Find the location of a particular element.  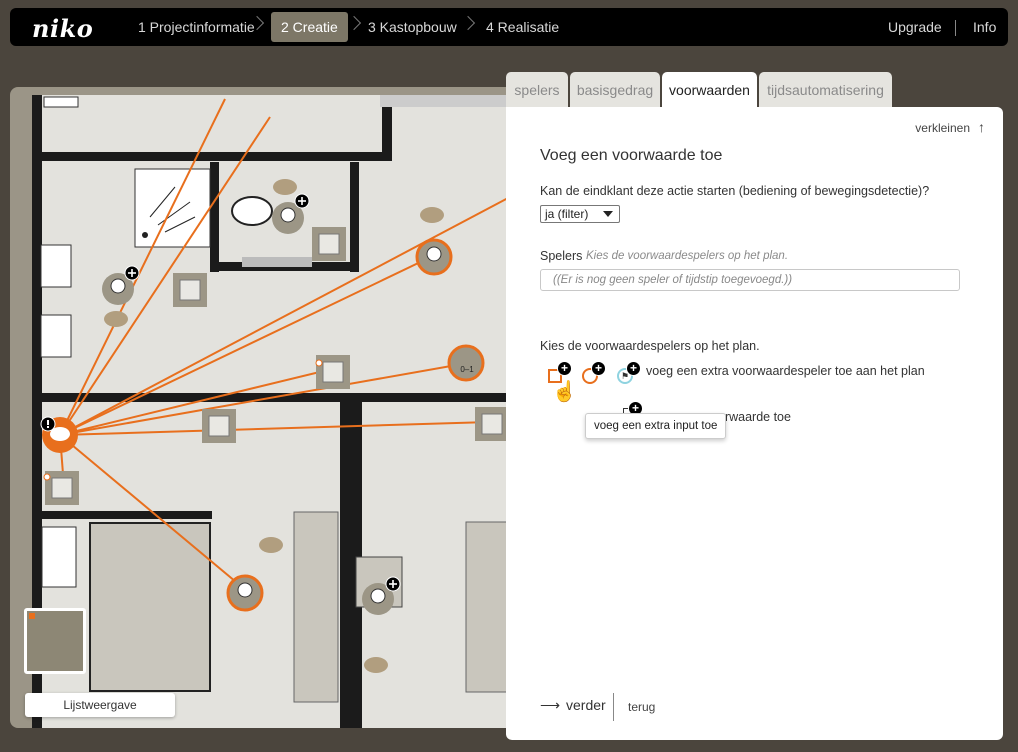

next-label: verder is located at coordinates (586, 705).